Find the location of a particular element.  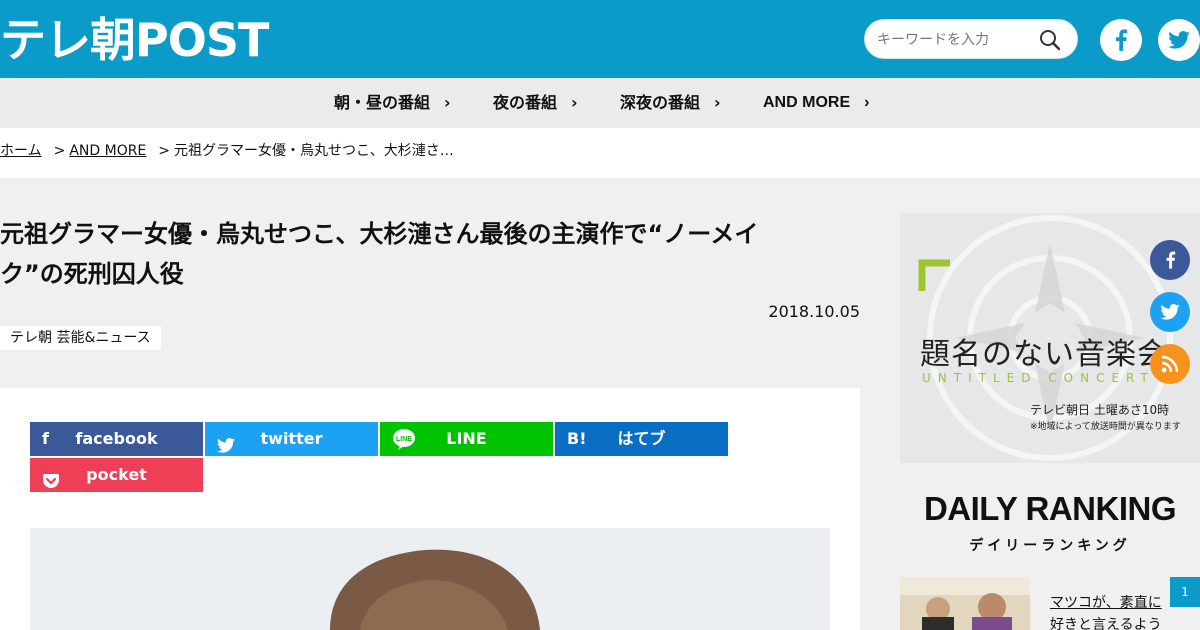

article-title: 元祖グラマー女優・烏丸せつこ、大杉漣さん最後の主演作で“ノーメイク”の死刑囚人役 is located at coordinates (379, 254).